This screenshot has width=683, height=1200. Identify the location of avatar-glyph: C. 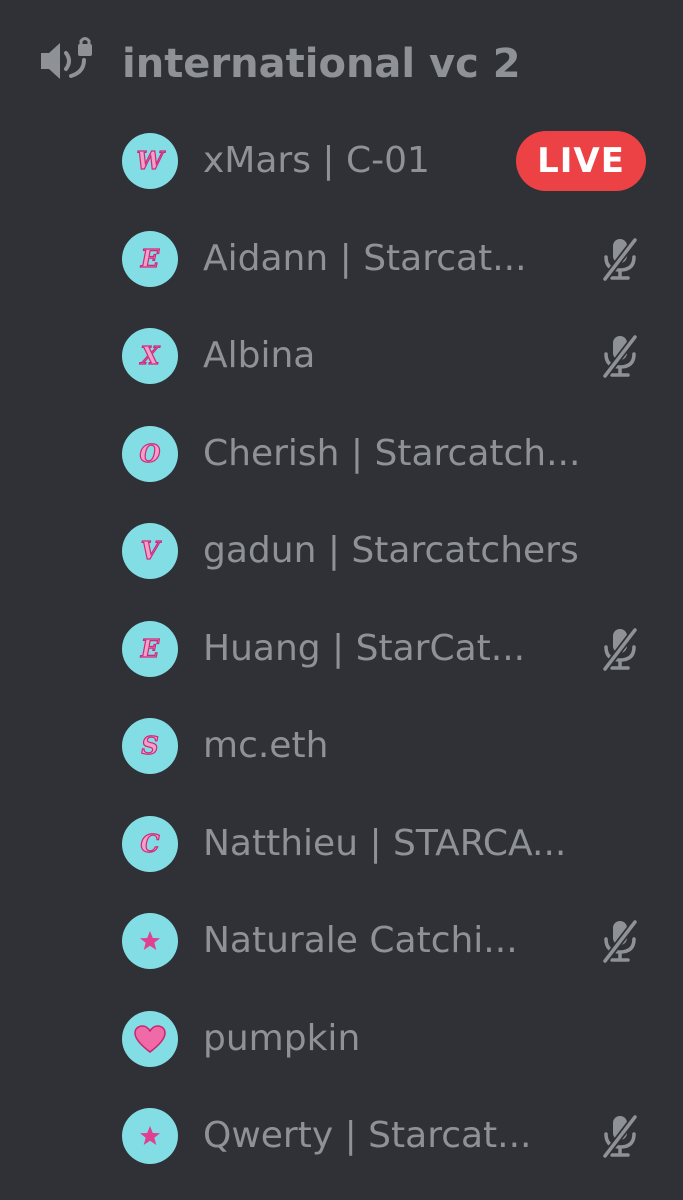
(150, 843).